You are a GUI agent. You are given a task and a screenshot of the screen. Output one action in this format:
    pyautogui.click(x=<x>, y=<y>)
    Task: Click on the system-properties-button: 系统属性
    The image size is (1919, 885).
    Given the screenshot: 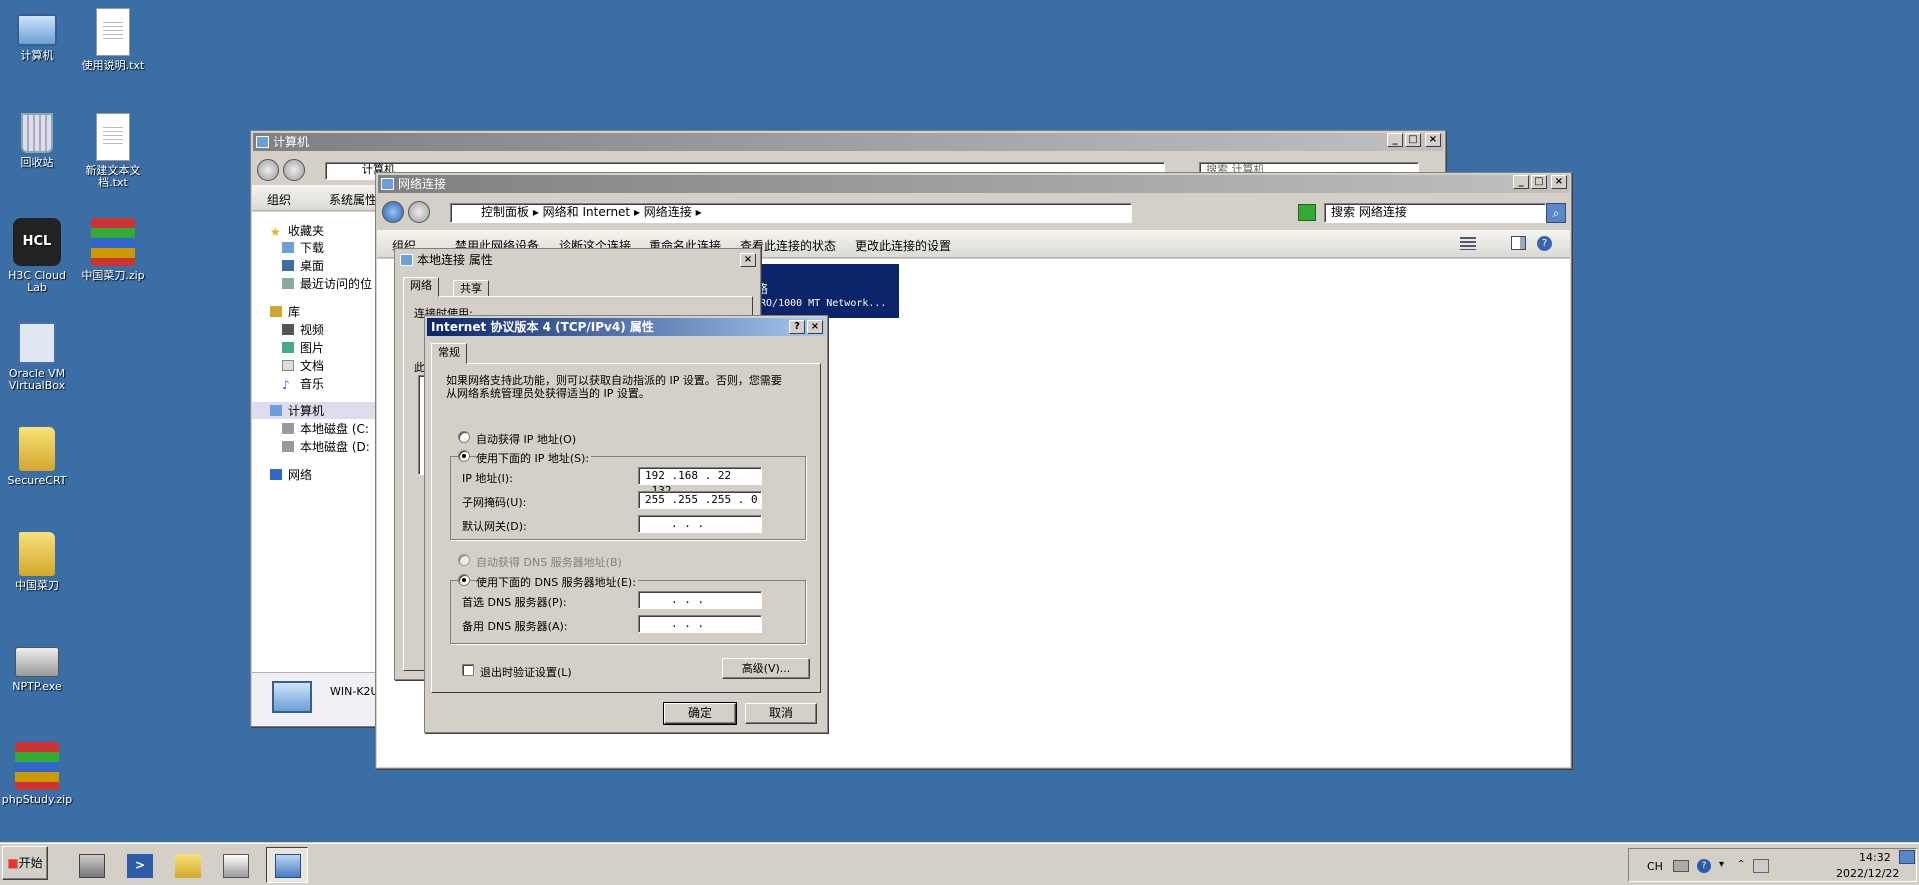 What is the action you would take?
    pyautogui.click(x=353, y=199)
    